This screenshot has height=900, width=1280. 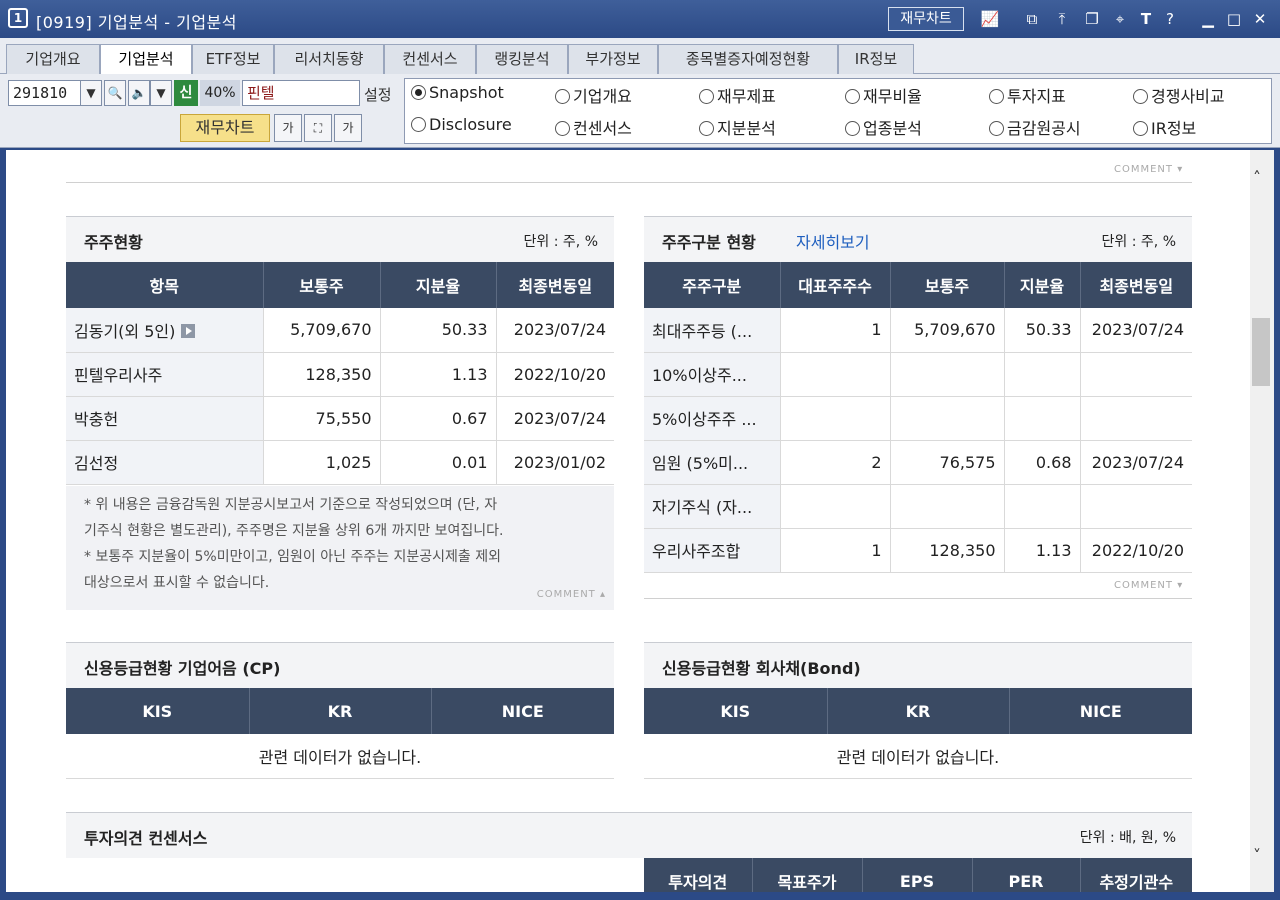 What do you see at coordinates (188, 330) in the screenshot?
I see `expand-icon` at bounding box center [188, 330].